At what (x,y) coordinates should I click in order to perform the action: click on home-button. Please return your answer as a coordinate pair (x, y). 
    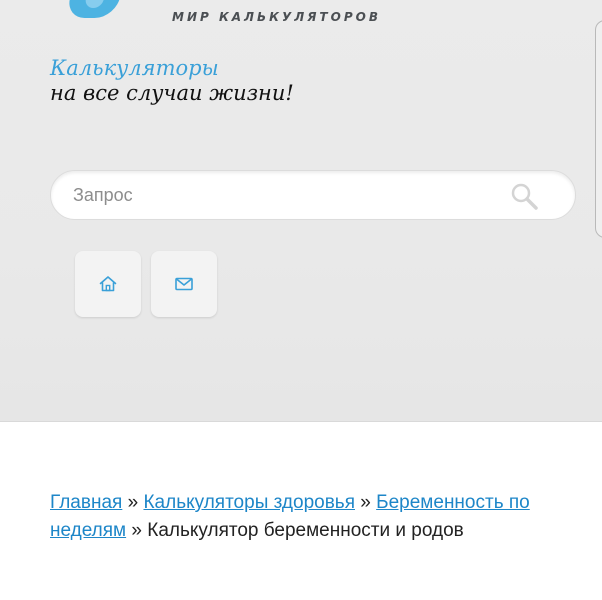
    Looking at the image, I should click on (108, 284).